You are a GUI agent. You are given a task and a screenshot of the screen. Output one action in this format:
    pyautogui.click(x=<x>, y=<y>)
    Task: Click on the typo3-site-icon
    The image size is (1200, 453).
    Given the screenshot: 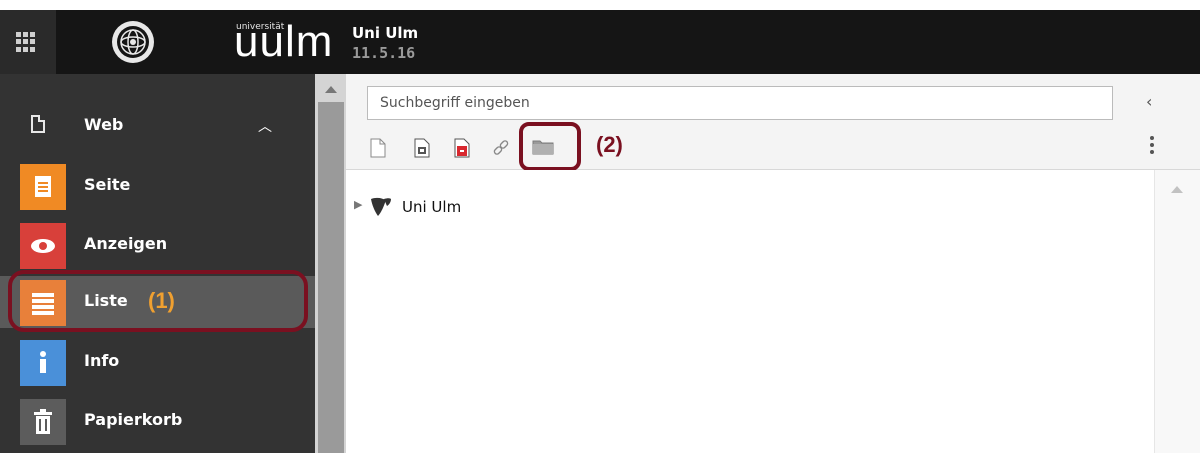 What is the action you would take?
    pyautogui.click(x=381, y=206)
    